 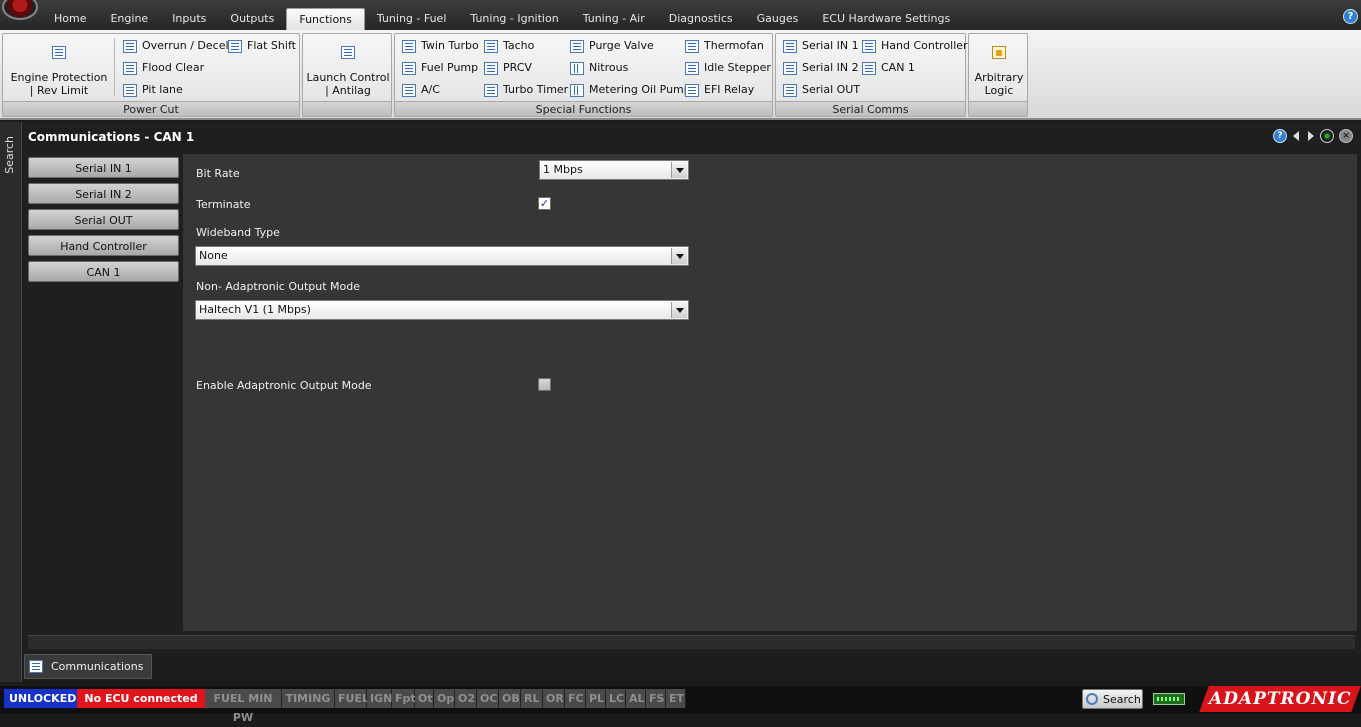 What do you see at coordinates (1092, 699) in the screenshot?
I see `search-icon` at bounding box center [1092, 699].